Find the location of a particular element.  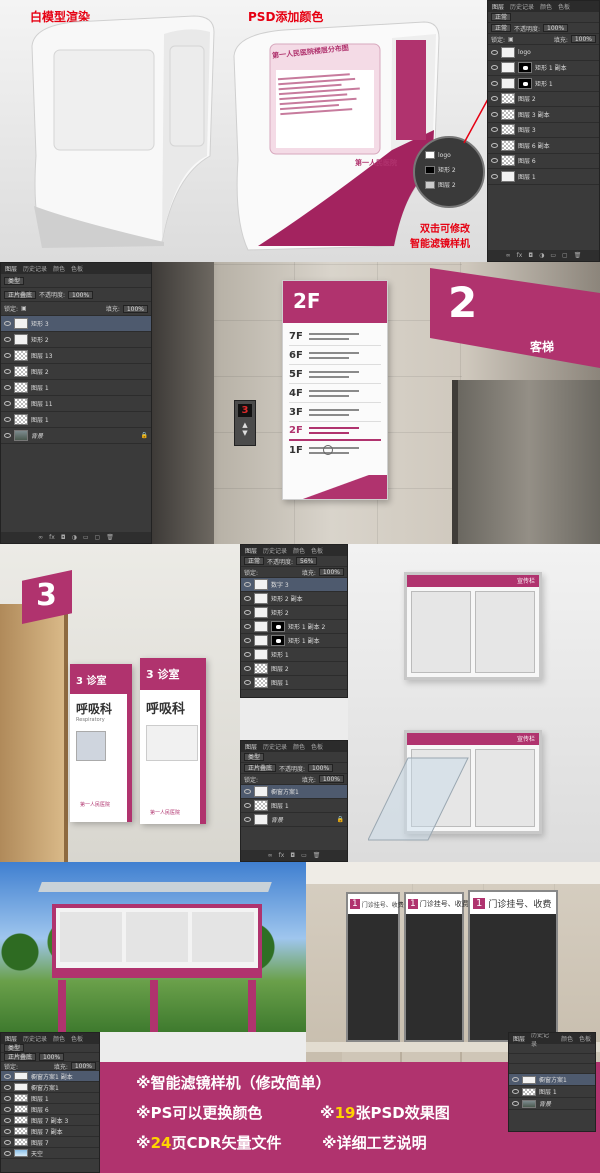

layer-row: 矩形 3 is located at coordinates (76, 324).